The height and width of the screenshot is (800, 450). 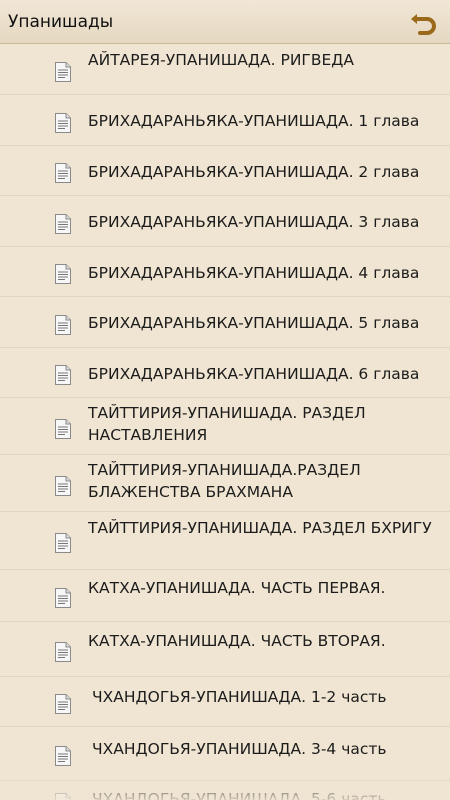 What do you see at coordinates (254, 121) in the screenshot?
I see `list-item-label: БРИХАДАРАНЬЯКА-УПАНИШАДА. 1 глава` at bounding box center [254, 121].